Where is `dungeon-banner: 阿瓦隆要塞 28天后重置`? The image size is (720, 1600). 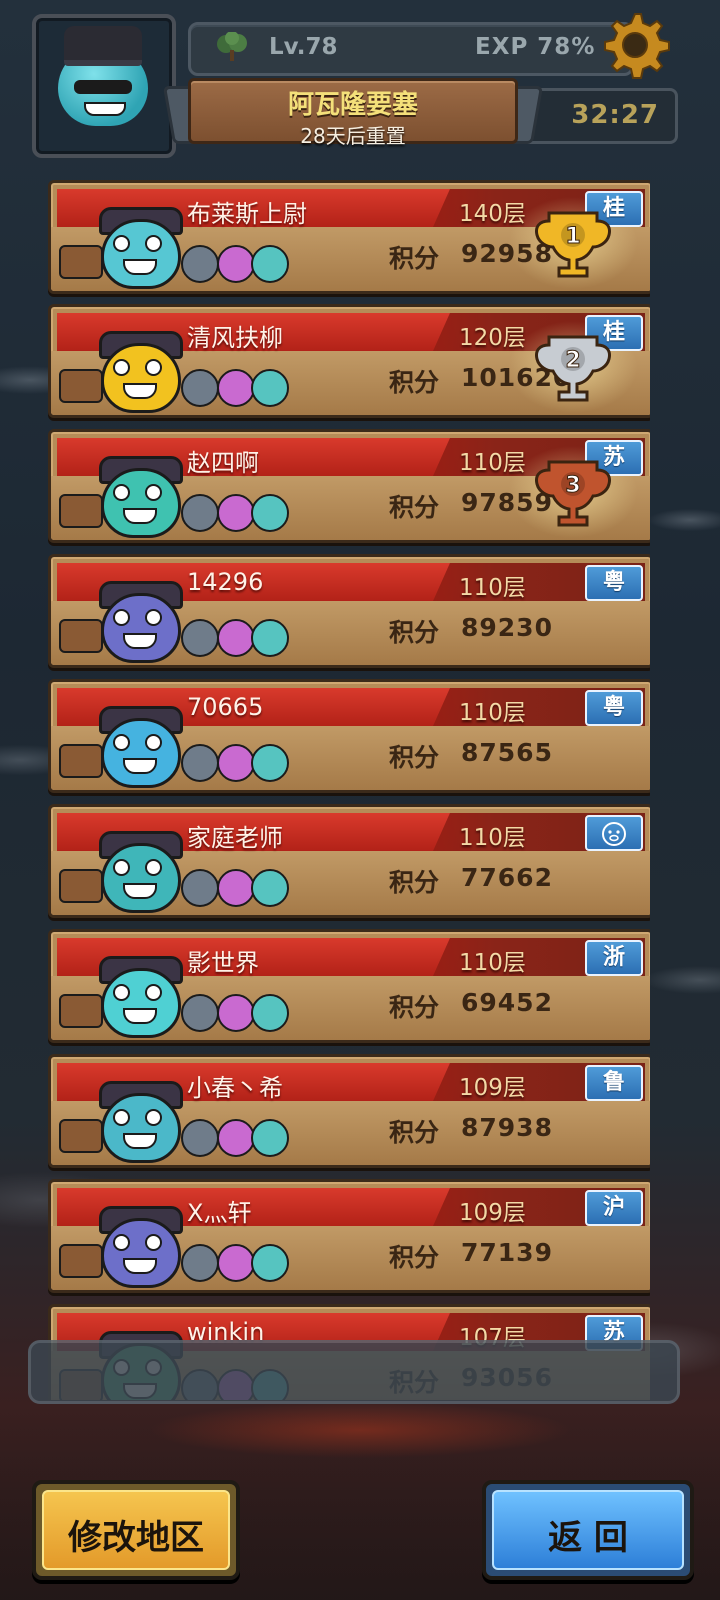
dungeon-banner: 阿瓦隆要塞 28天后重置 is located at coordinates (353, 111).